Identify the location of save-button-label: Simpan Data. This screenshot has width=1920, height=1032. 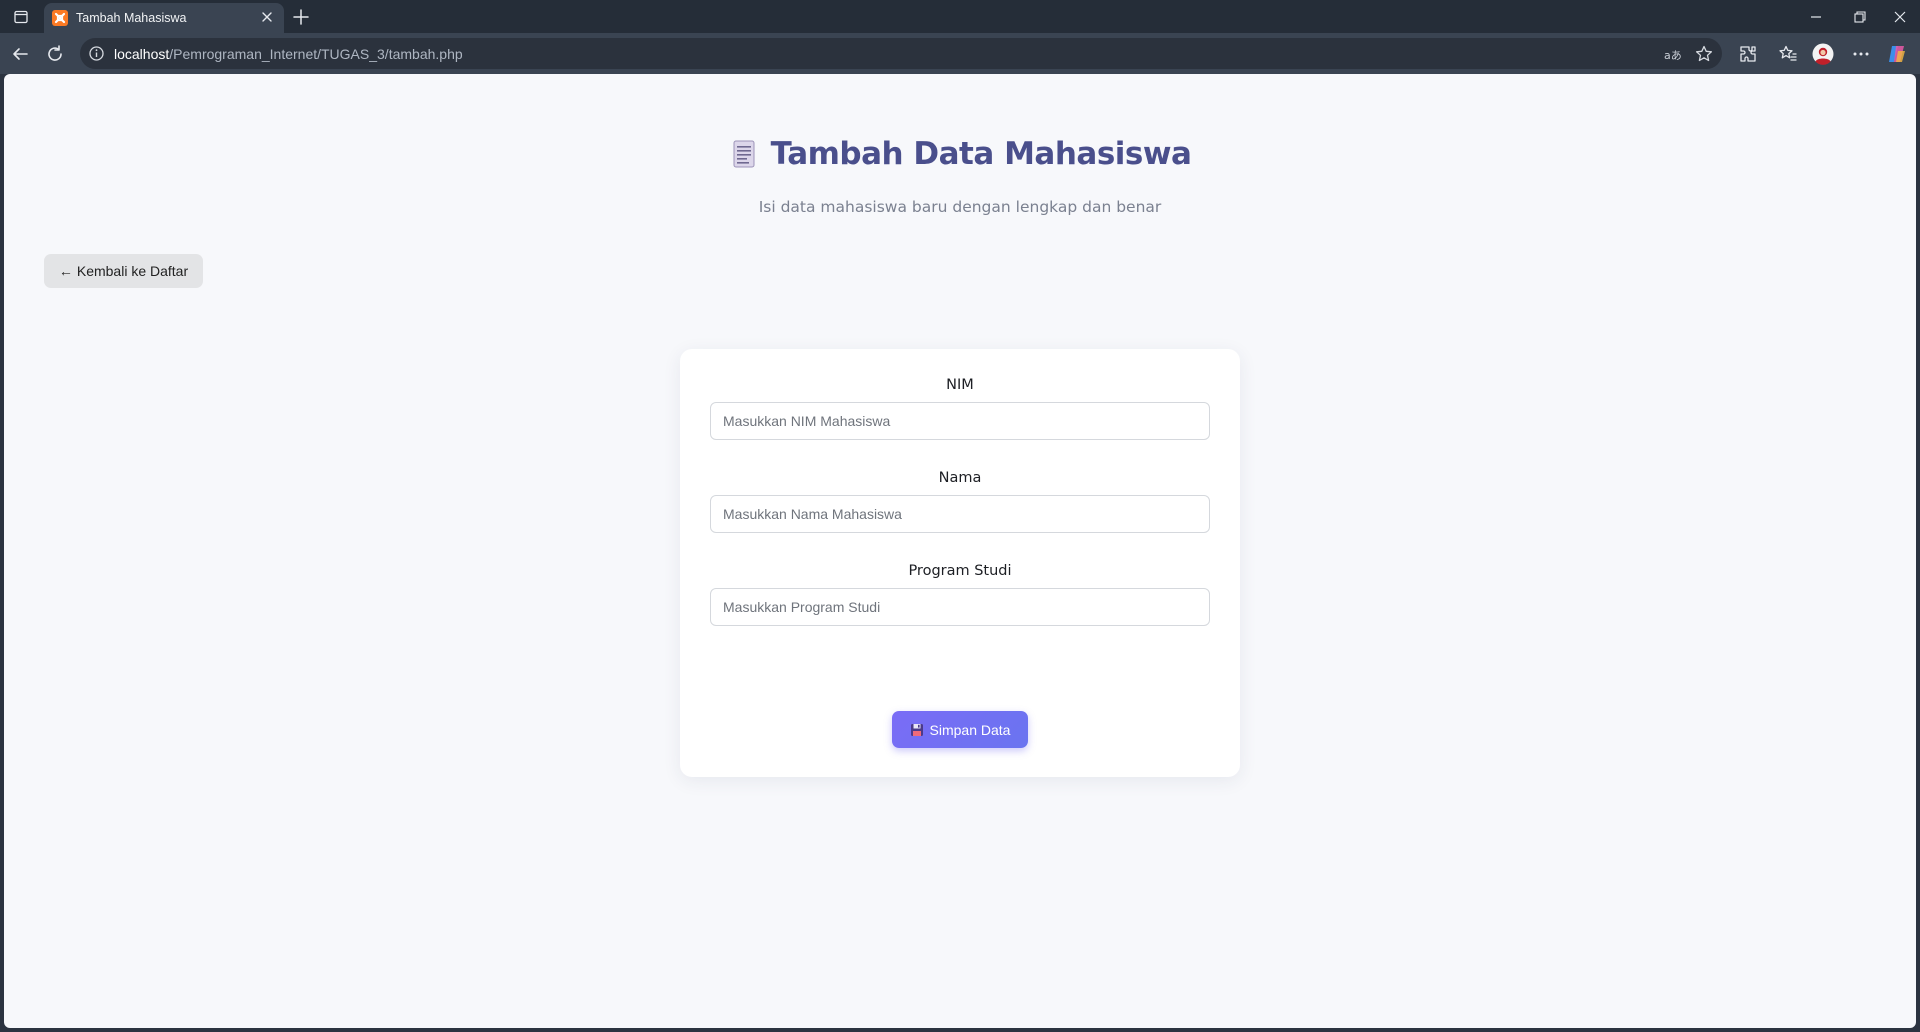
(970, 729).